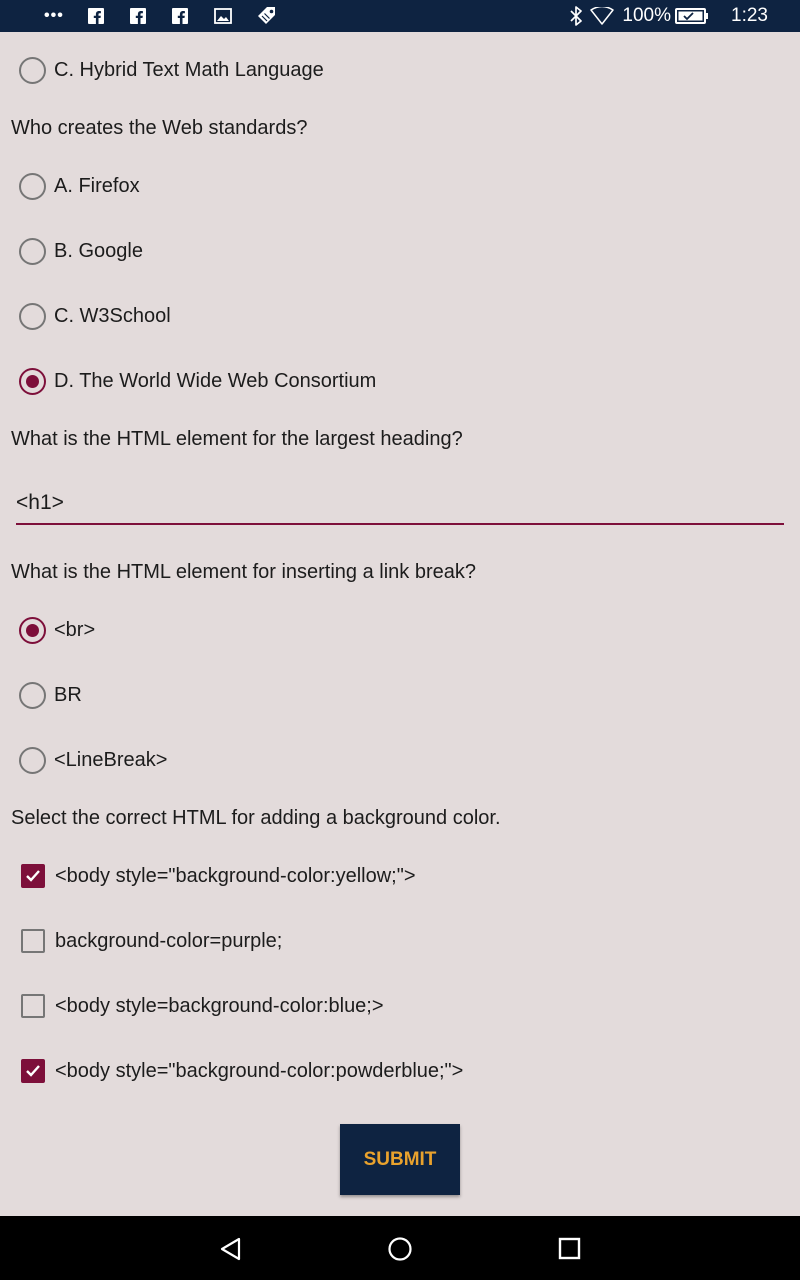 This screenshot has height=1280, width=800. I want to click on battery-percent: 100%, so click(646, 15).